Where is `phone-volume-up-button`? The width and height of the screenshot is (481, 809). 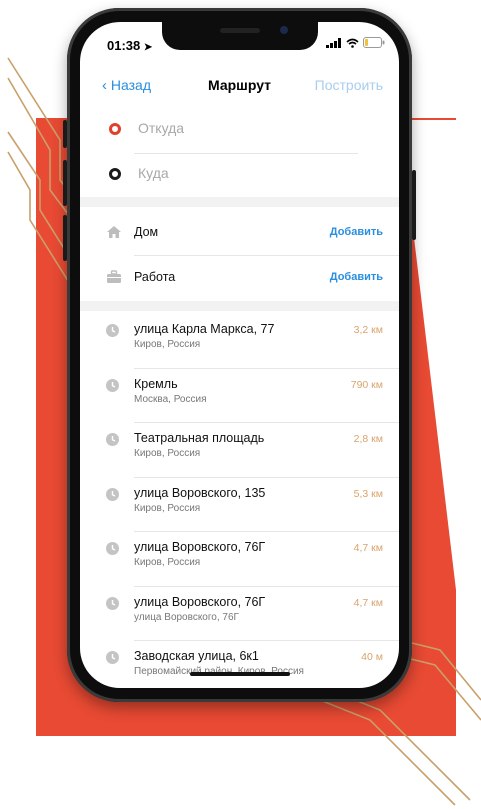 phone-volume-up-button is located at coordinates (65, 183).